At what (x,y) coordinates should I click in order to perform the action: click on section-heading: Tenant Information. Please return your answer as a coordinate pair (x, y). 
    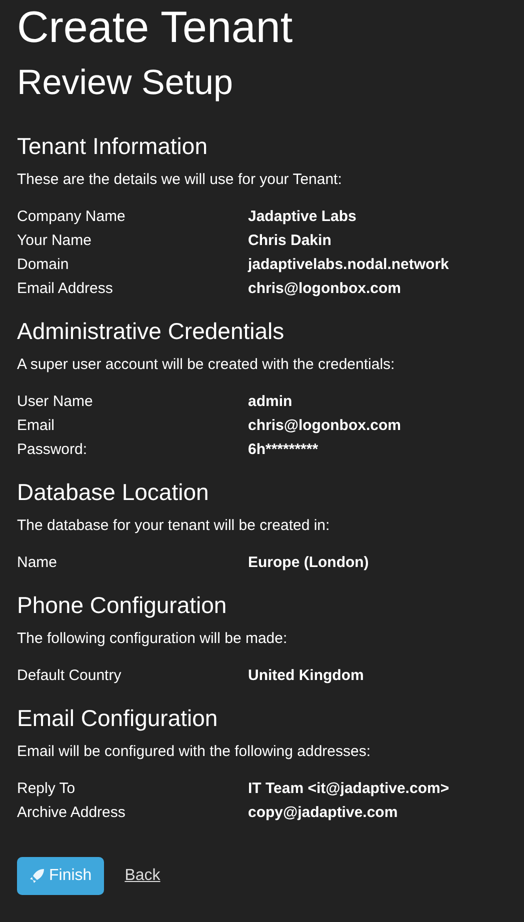
    Looking at the image, I should click on (113, 146).